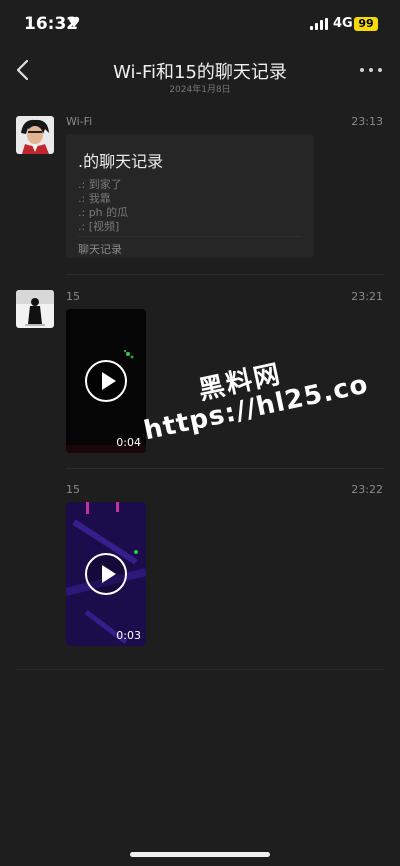 The width and height of the screenshot is (400, 866). Describe the element at coordinates (343, 23) in the screenshot. I see `network-label: 4G` at that location.